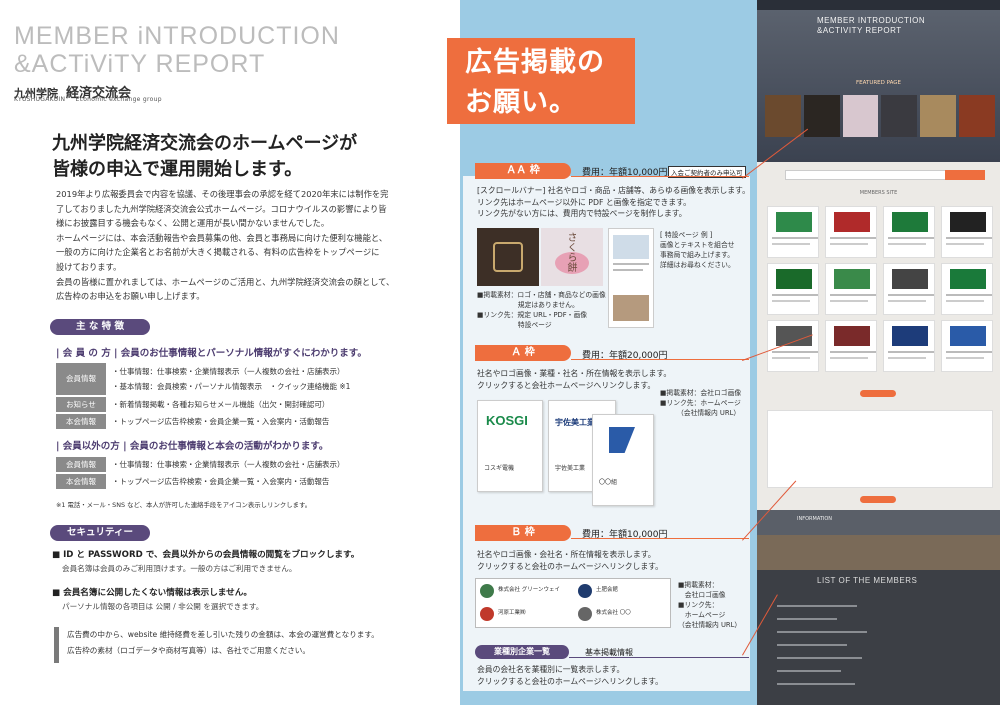 The height and width of the screenshot is (705, 1000). I want to click on site-title-line-1: MEMBER INTRODUCTION, so click(871, 20).